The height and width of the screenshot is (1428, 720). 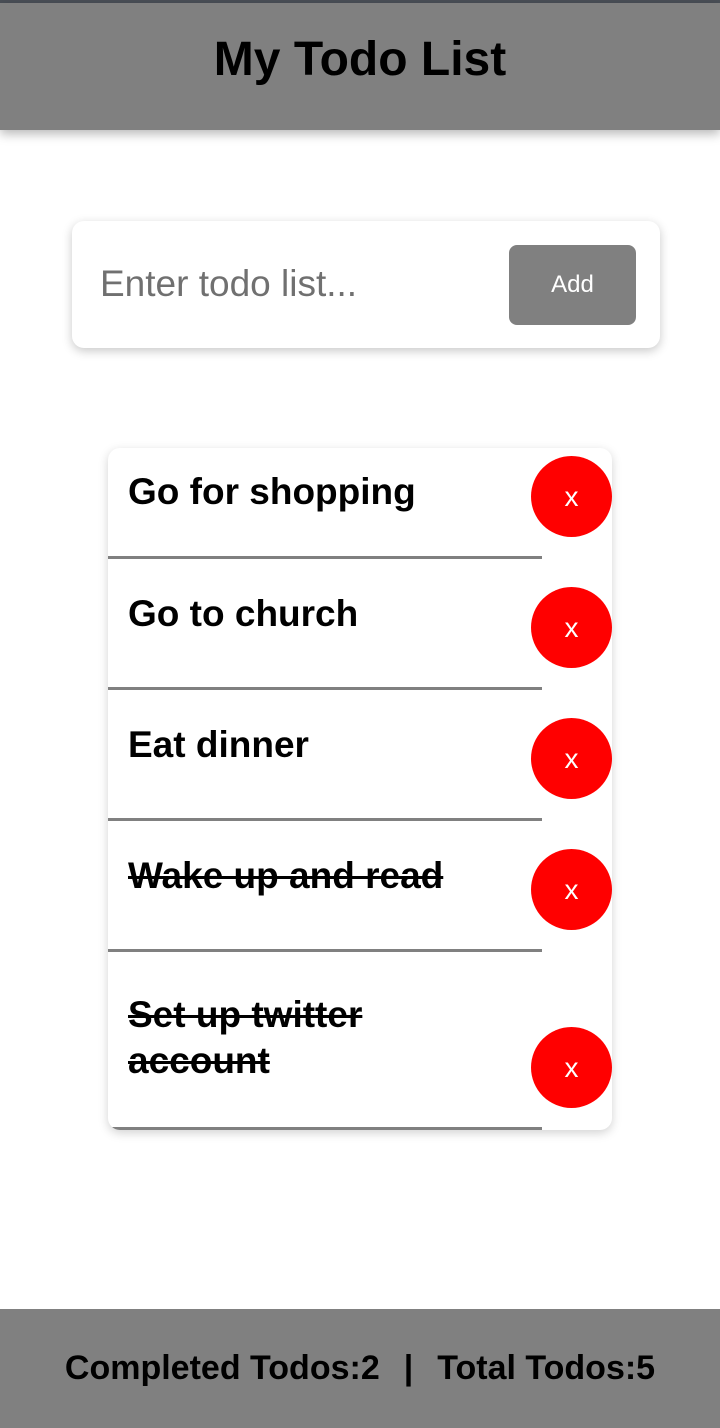 What do you see at coordinates (325, 1128) in the screenshot?
I see `divider` at bounding box center [325, 1128].